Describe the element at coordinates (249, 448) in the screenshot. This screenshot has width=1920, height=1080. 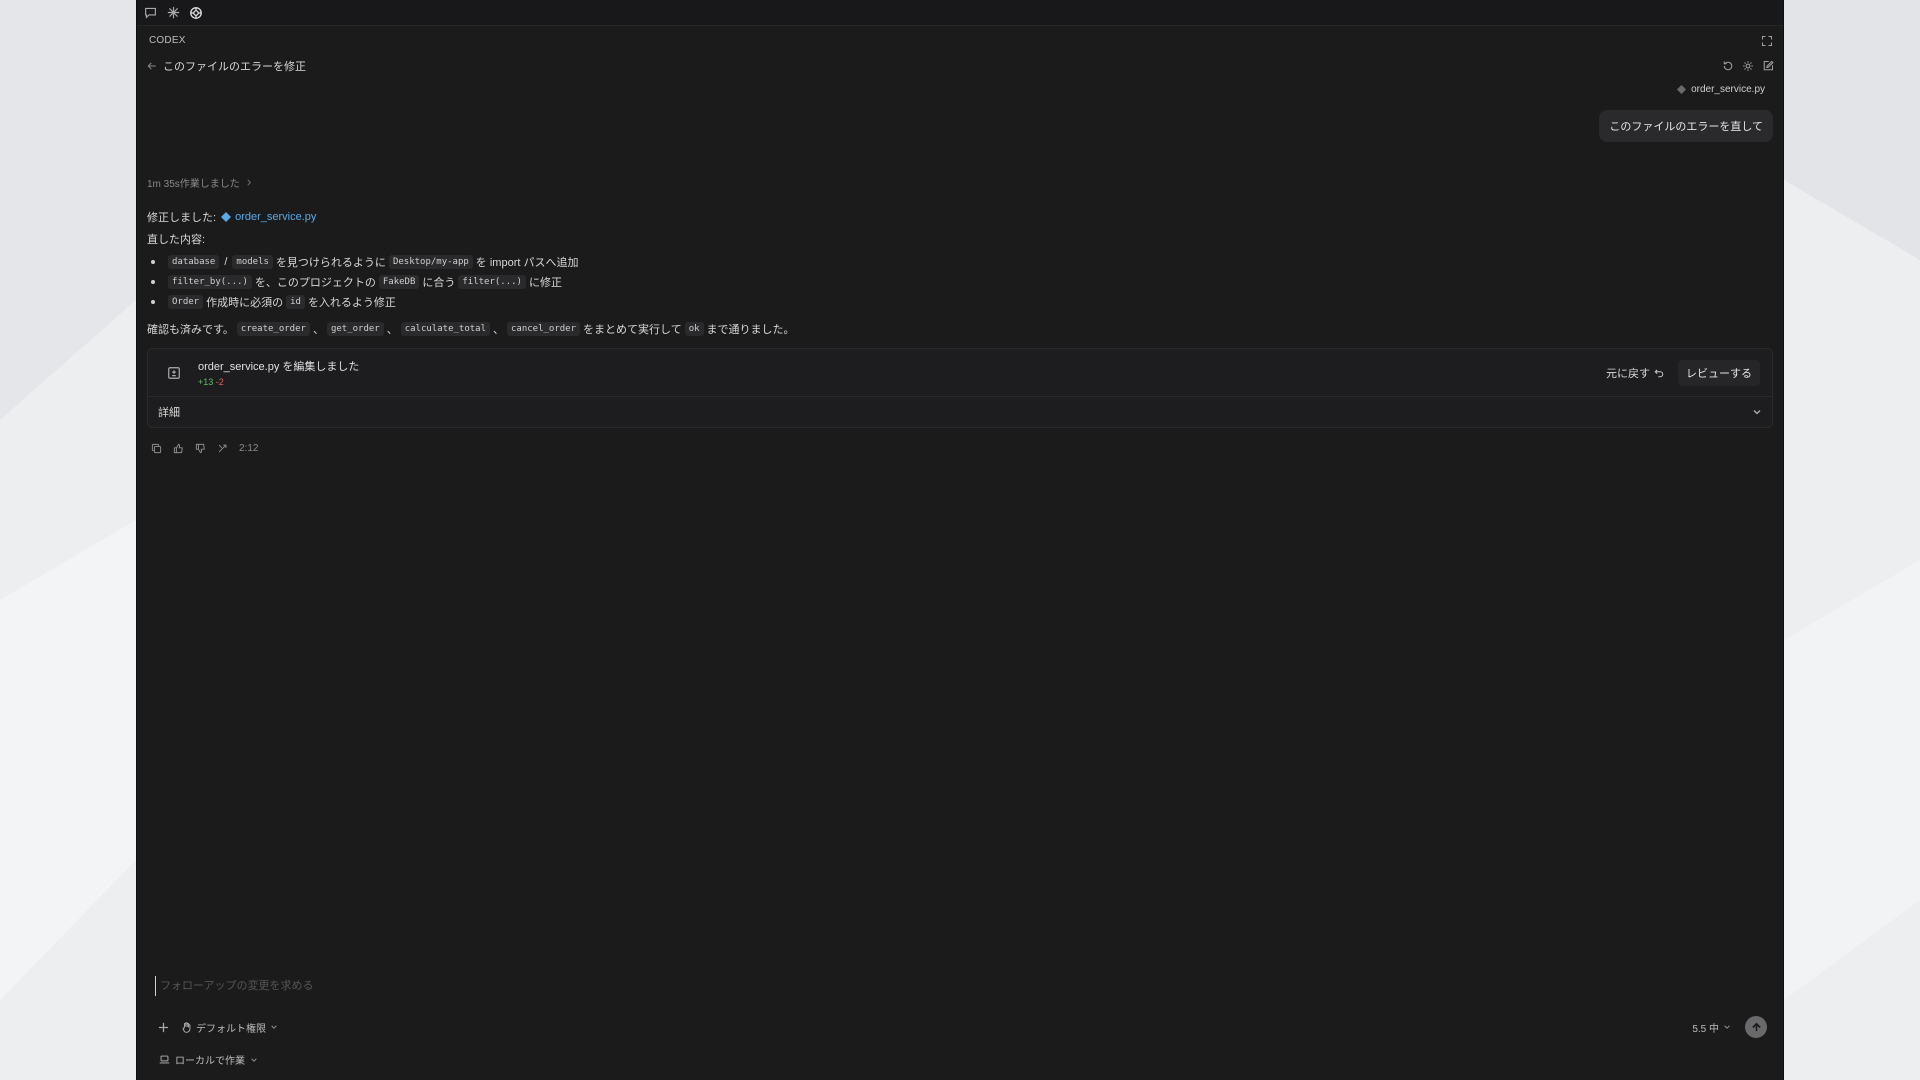
I see `message-time: 2:12` at that location.